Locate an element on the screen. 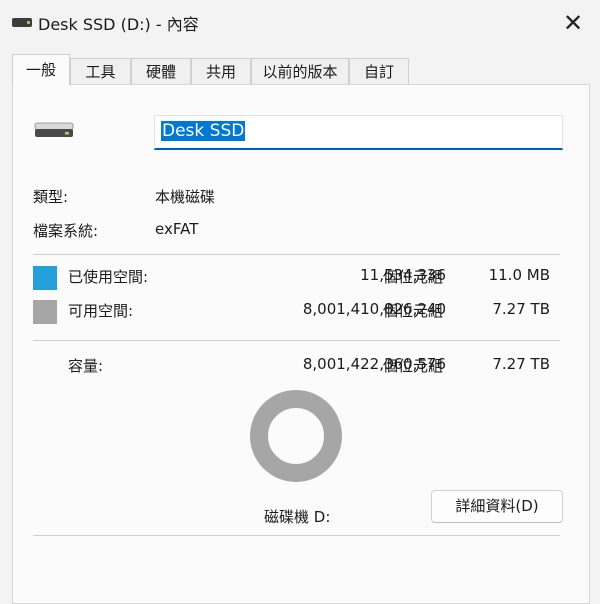 The height and width of the screenshot is (604, 600). filesystem-value: exFAT is located at coordinates (177, 229).